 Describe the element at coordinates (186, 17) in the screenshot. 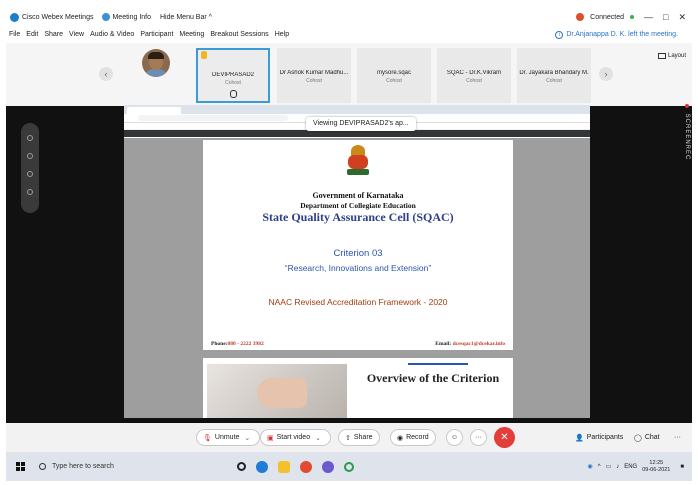

I see `hide-menu-bar-button: Hide Menu Bar ^` at that location.